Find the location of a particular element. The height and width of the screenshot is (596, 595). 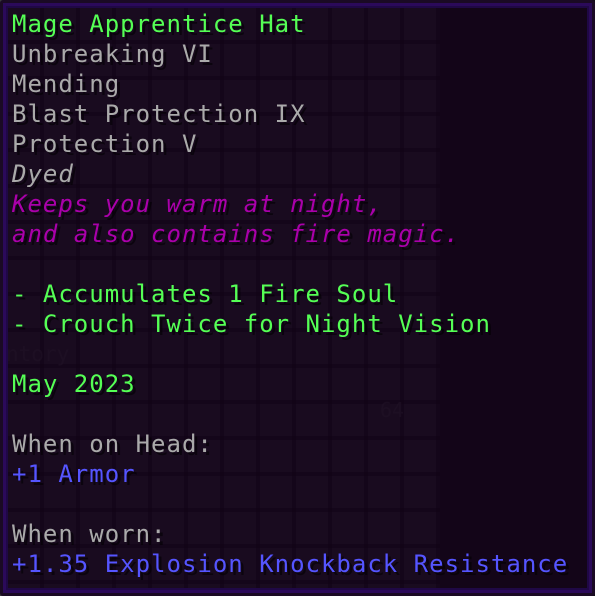

enchantment-blast-protection: Blast Protection IX is located at coordinates (159, 114).